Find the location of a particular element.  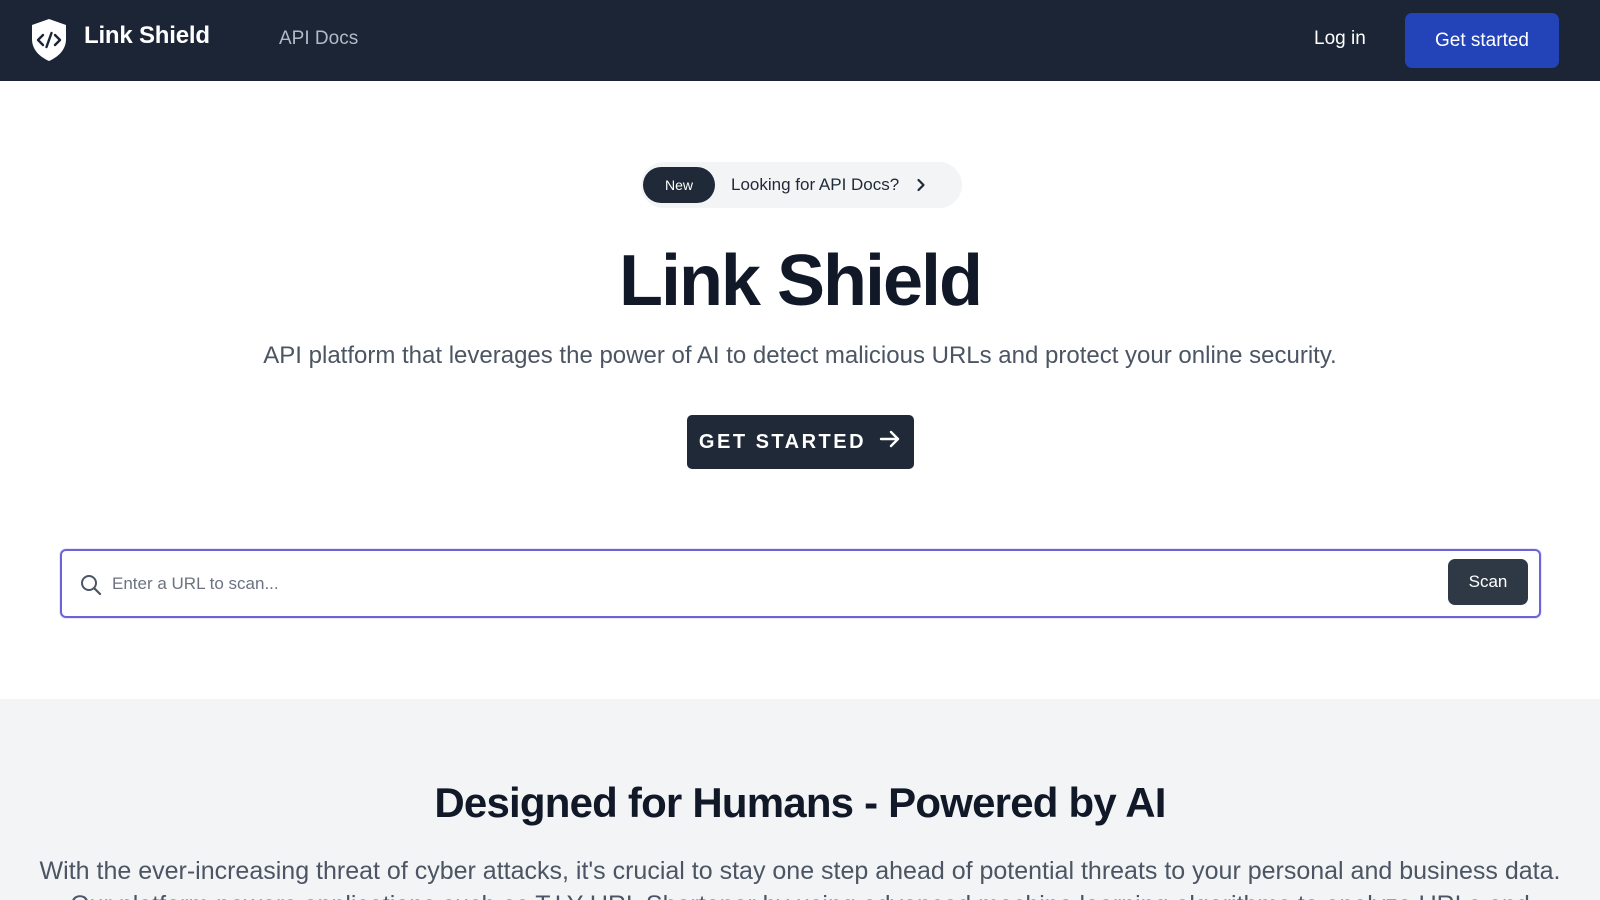

top-navbar: Link Shield API Docs Log in Get started is located at coordinates (800, 40).